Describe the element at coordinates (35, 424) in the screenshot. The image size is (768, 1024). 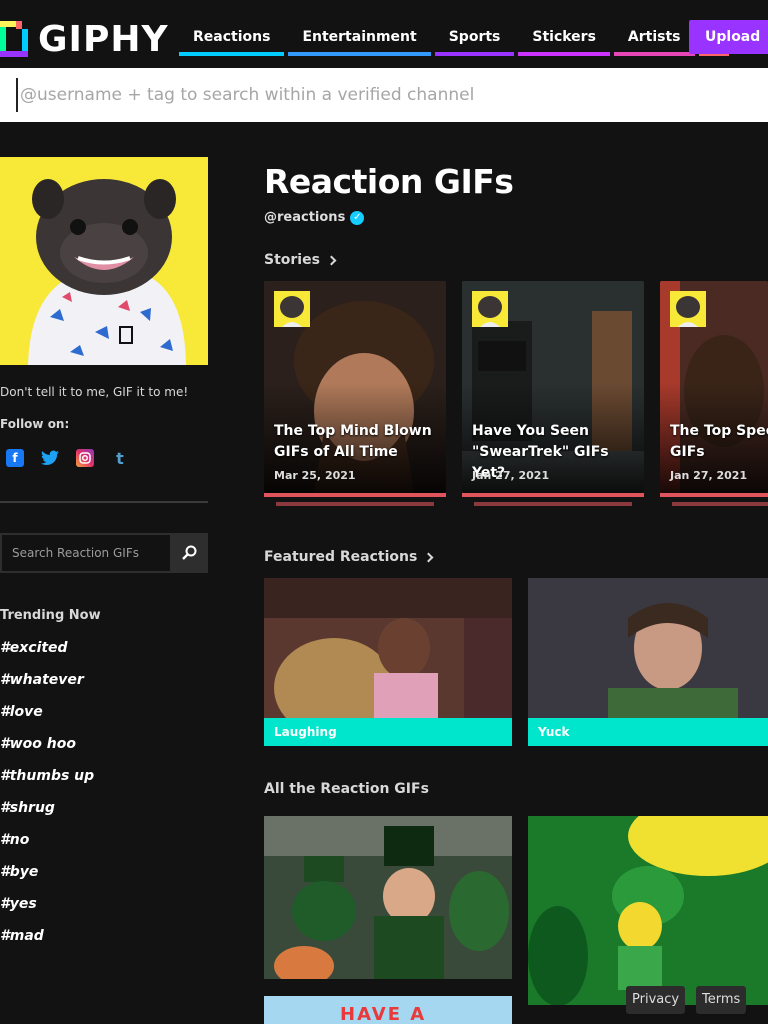
I see `follow-label: Follow on:` at that location.